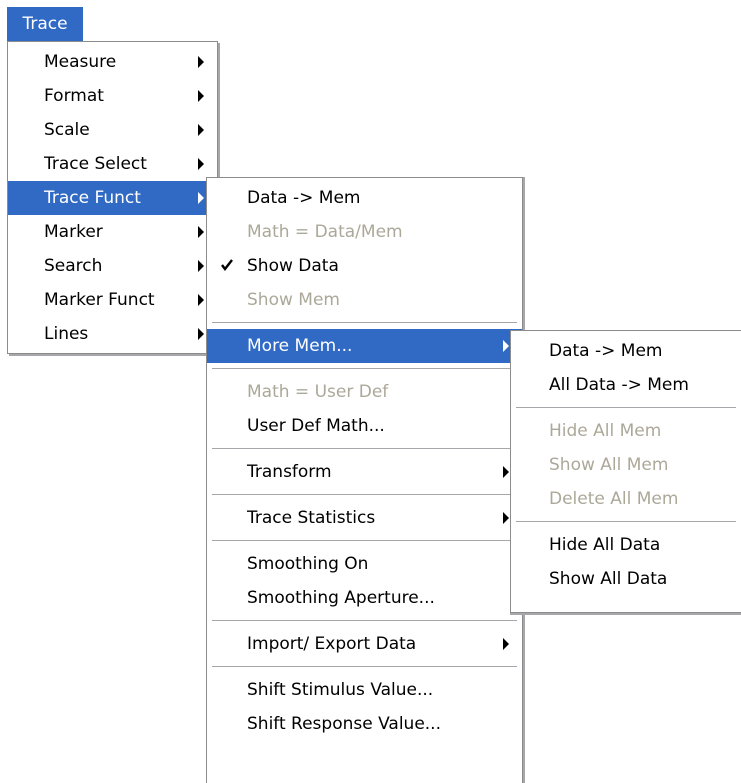 This screenshot has width=741, height=783. What do you see at coordinates (112, 300) in the screenshot?
I see `menu-item-marker-funct: Marker Funct` at bounding box center [112, 300].